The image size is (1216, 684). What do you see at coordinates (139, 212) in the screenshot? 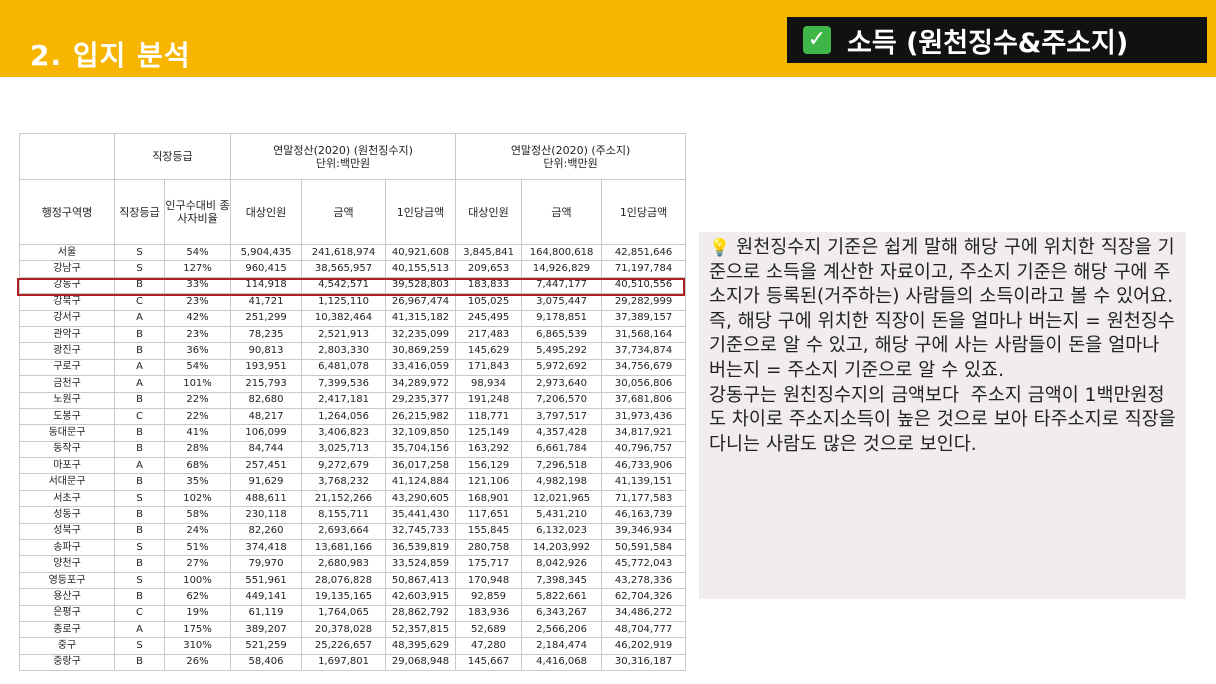
I see `column-header-grade: 직장등급` at bounding box center [139, 212].